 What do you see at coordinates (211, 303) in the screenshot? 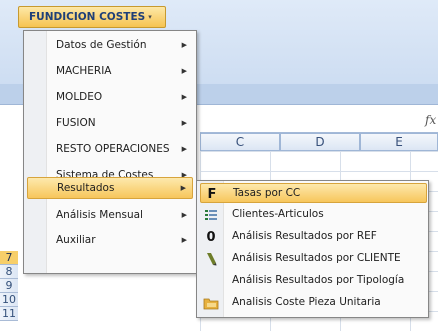
I see `folder-icon` at bounding box center [211, 303].